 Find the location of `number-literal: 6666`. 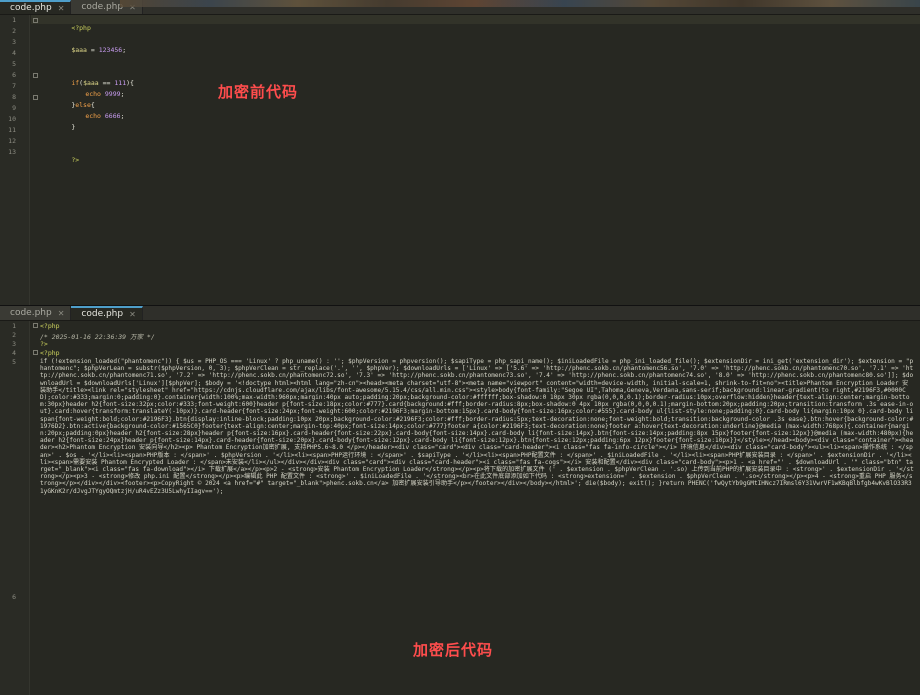

number-literal: 6666 is located at coordinates (110, 116).